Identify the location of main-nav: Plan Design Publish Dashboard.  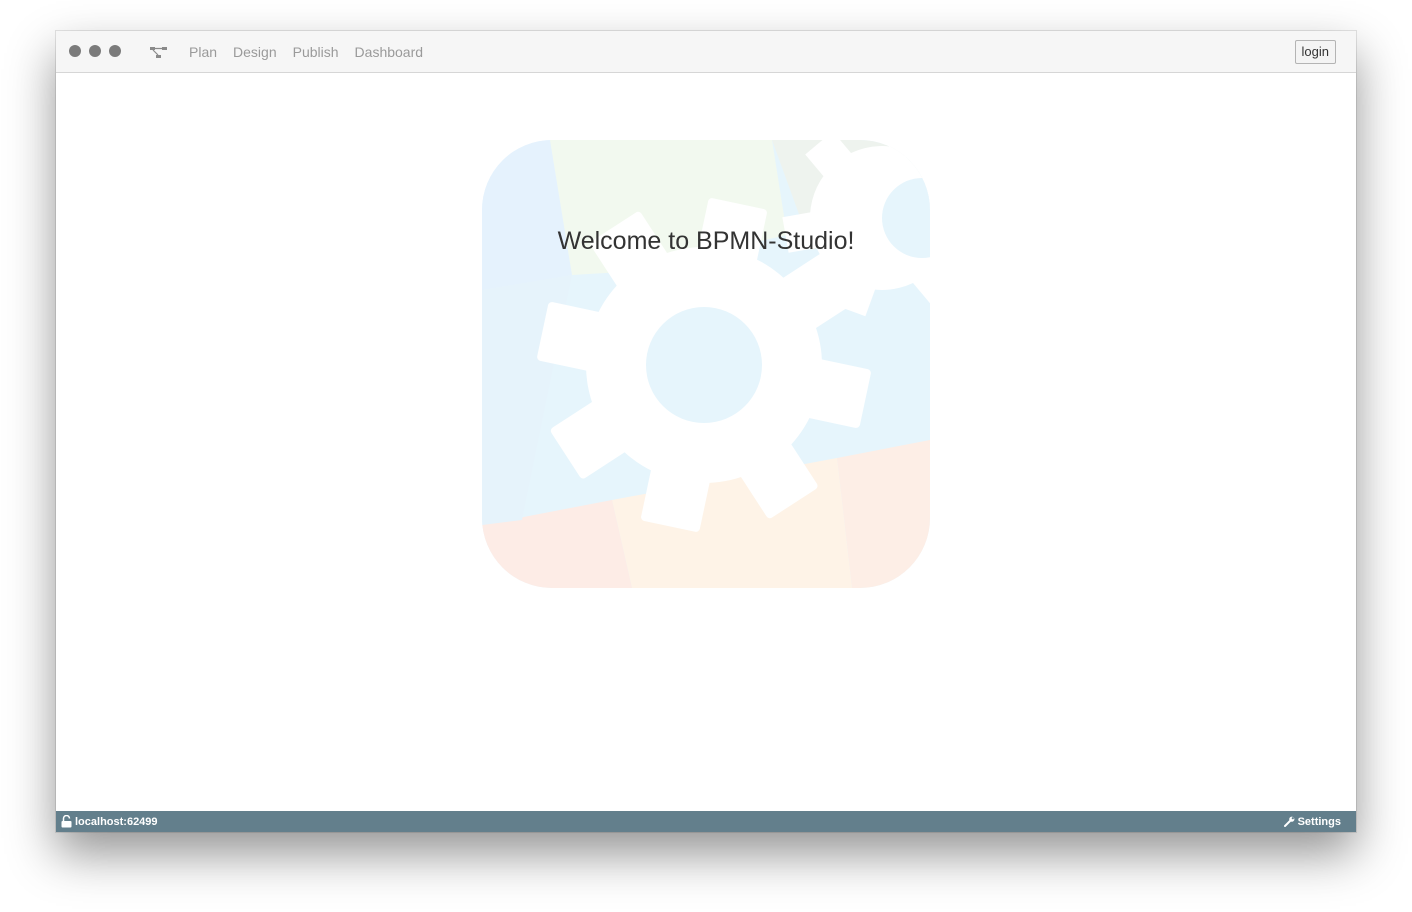
(306, 51).